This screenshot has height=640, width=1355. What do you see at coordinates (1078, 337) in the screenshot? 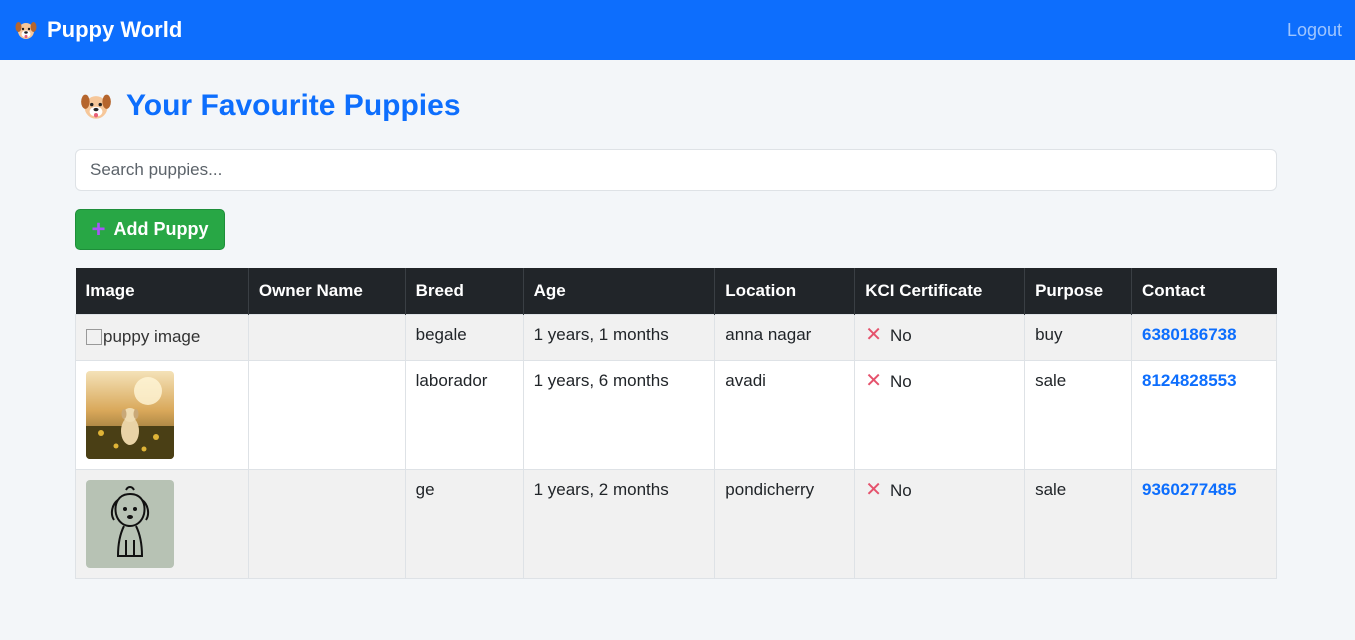
I see `purpose-cell: buy` at bounding box center [1078, 337].